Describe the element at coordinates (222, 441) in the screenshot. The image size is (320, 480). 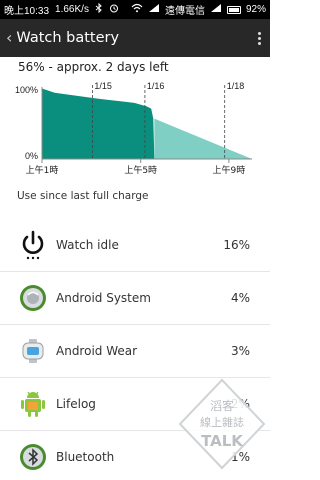
I see `watermark-brand: TALK` at that location.